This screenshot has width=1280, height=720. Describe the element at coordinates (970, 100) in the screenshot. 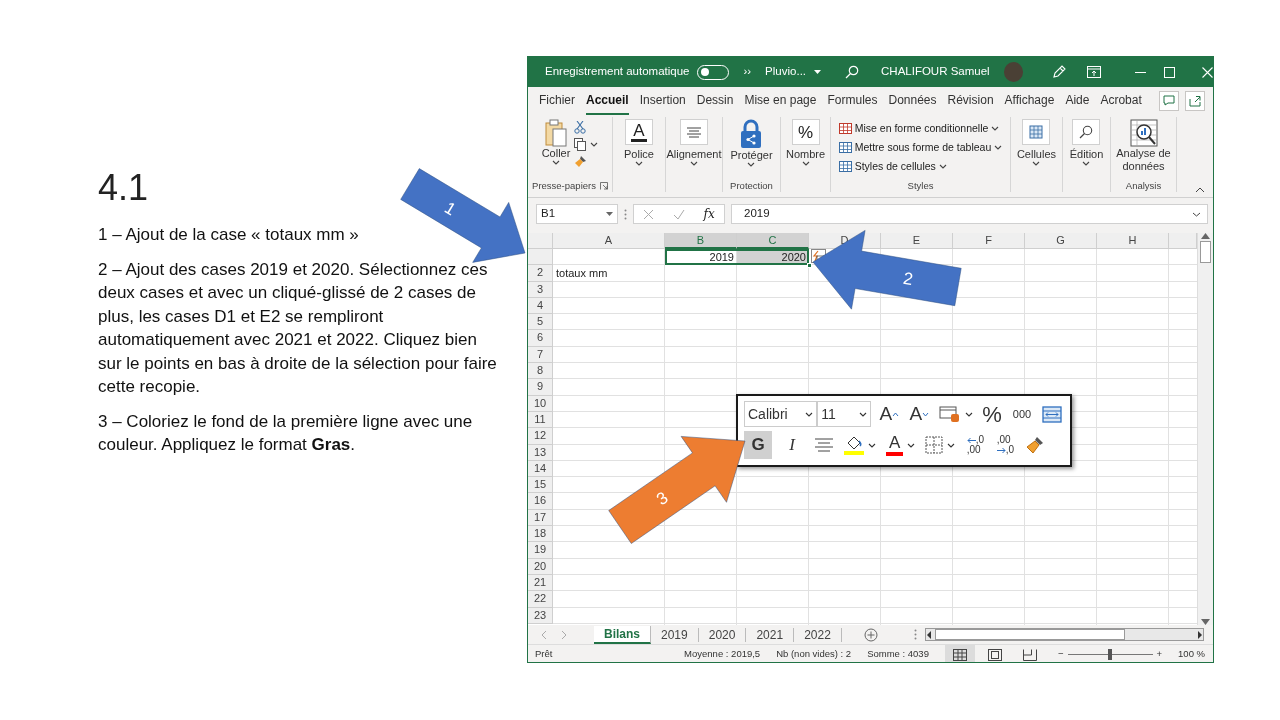

I see `ribbon-tab: Révision` at that location.